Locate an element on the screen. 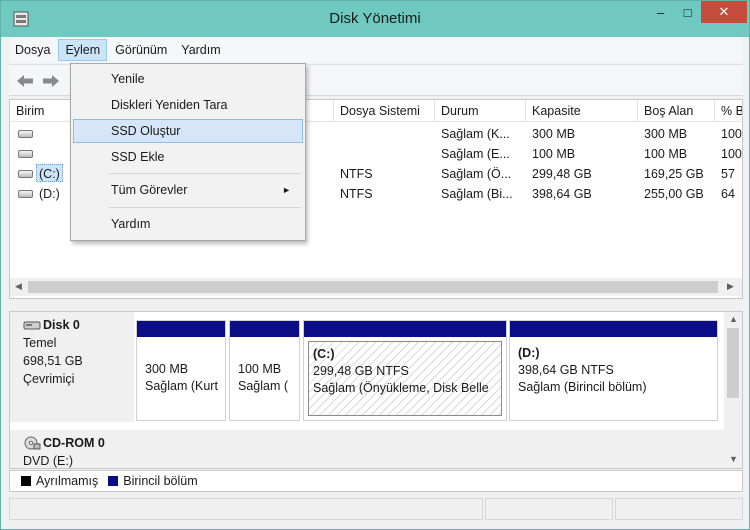 Image resolution: width=750 pixels, height=530 pixels. menu-item-ssd-ekle: SSD Ekle is located at coordinates (188, 157).